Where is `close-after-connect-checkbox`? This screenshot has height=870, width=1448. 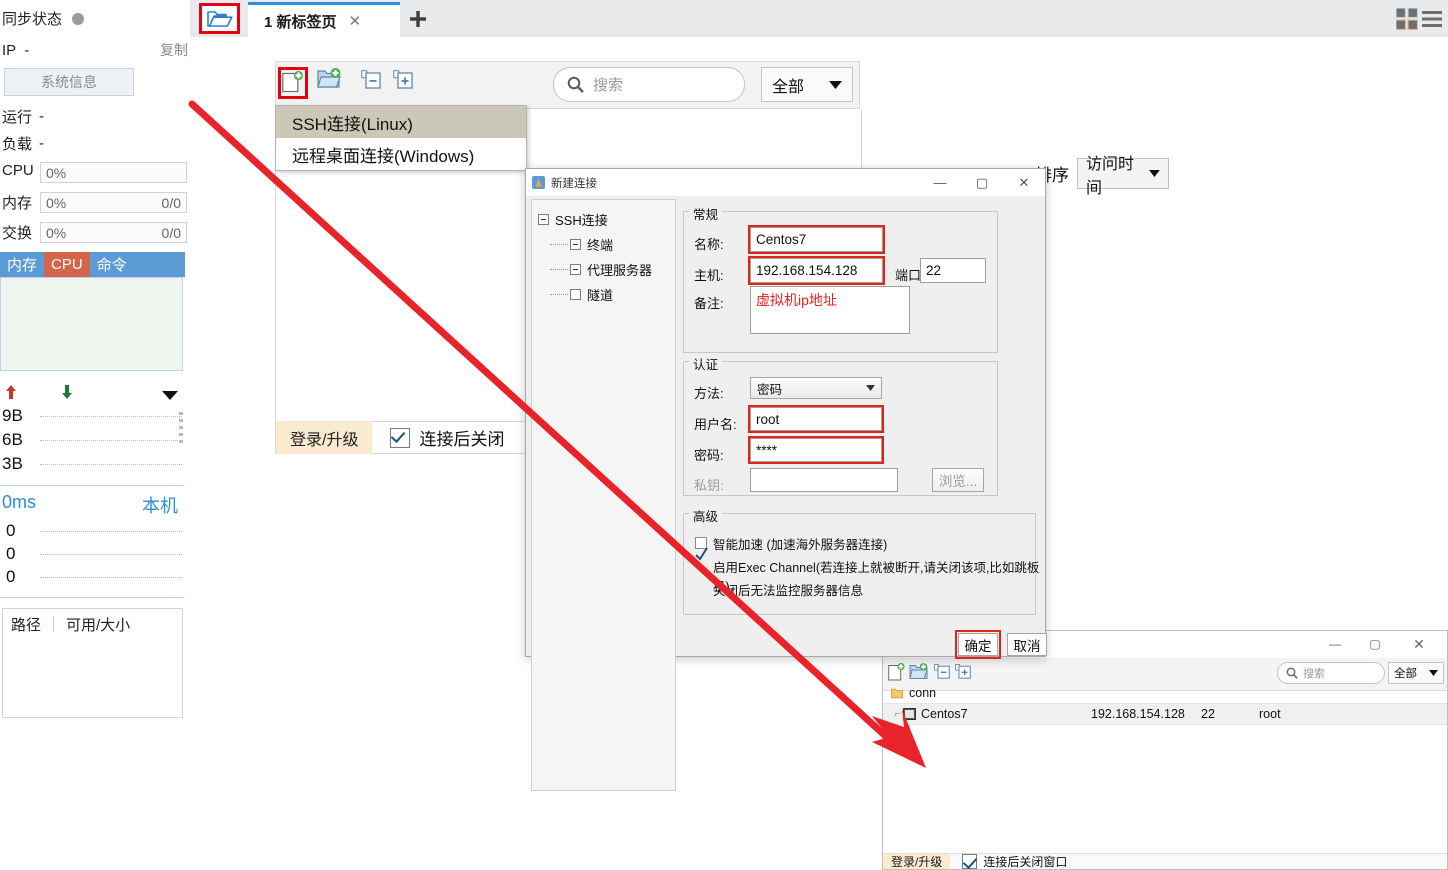 close-after-connect-checkbox is located at coordinates (400, 437).